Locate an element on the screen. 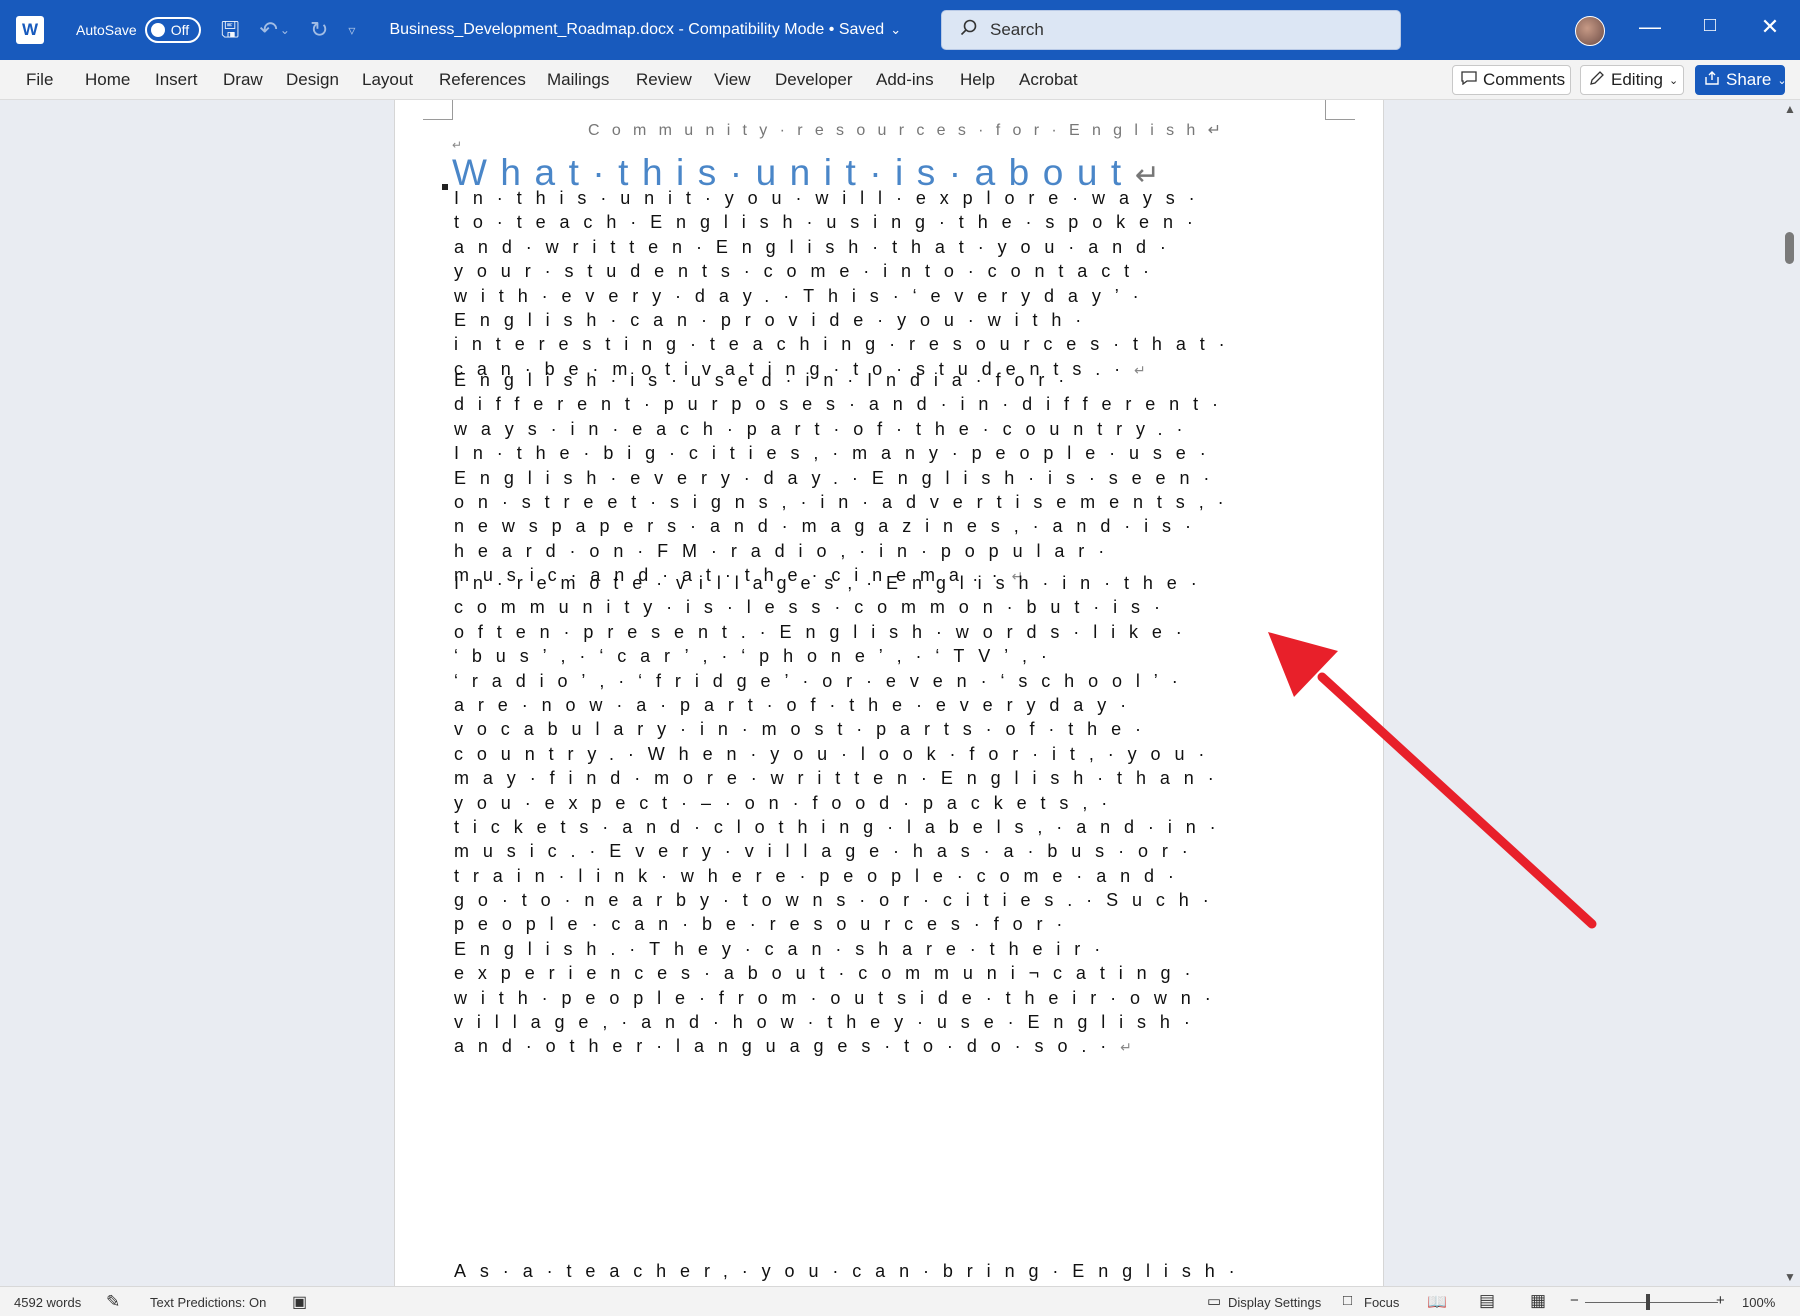 The height and width of the screenshot is (1316, 1800). paragraph-line: often·present.·English·words·like· is located at coordinates (825, 631).